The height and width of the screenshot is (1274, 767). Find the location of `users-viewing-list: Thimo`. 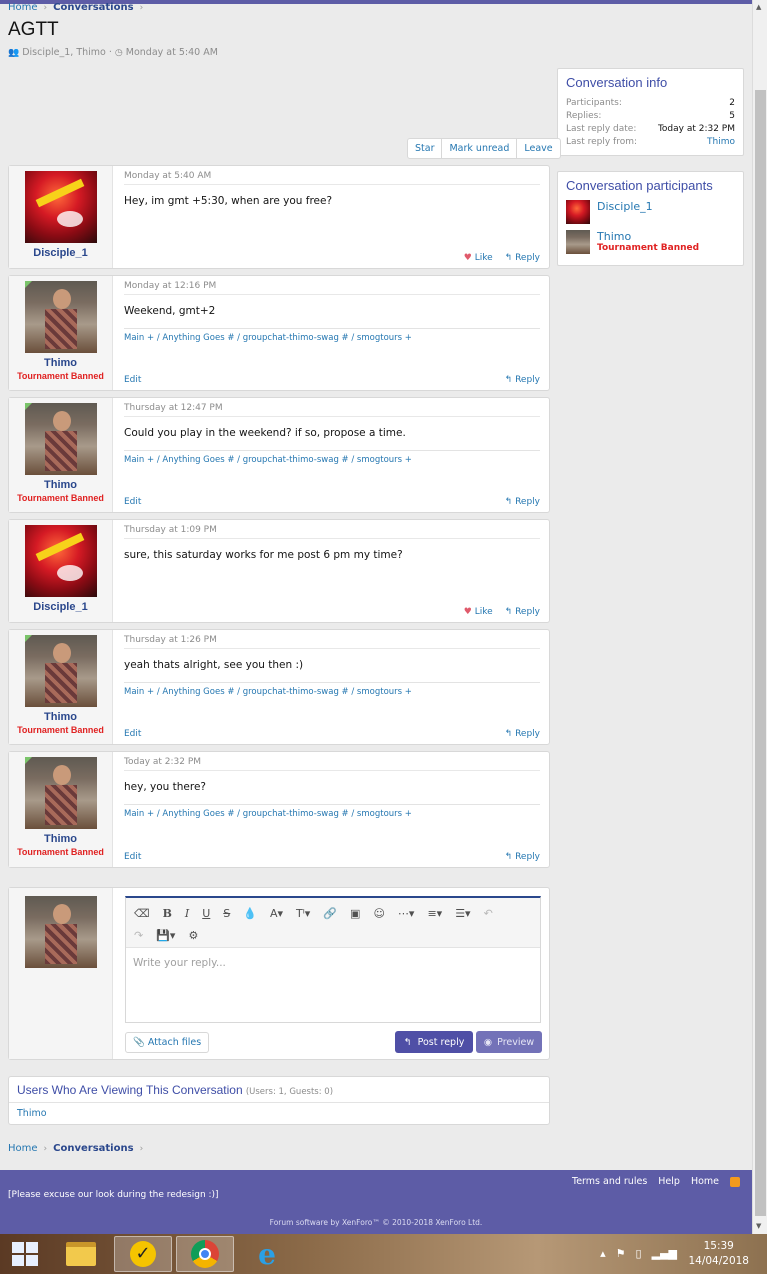

users-viewing-list: Thimo is located at coordinates (279, 1113).